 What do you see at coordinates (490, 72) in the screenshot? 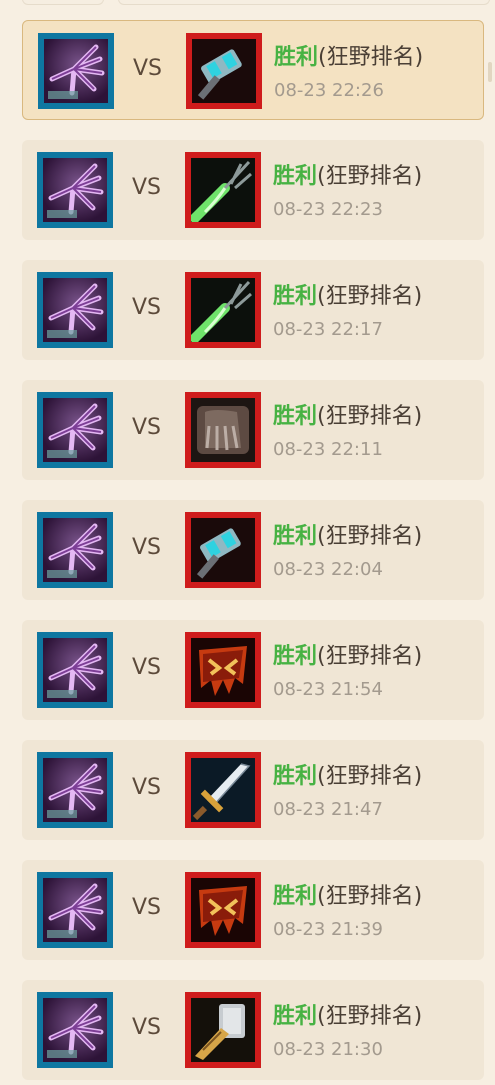
I see `scrollbar-thumb` at bounding box center [490, 72].